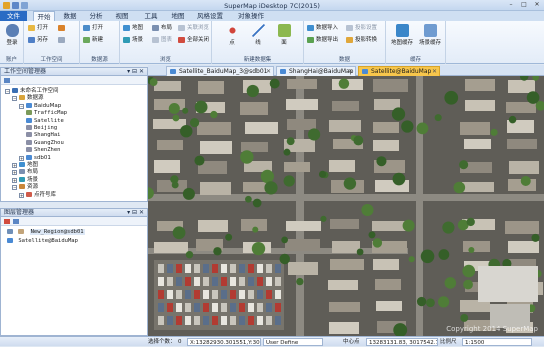  Describe the element at coordinates (251, 16) in the screenshot. I see `tab-object-operations: 对象操作` at that location.